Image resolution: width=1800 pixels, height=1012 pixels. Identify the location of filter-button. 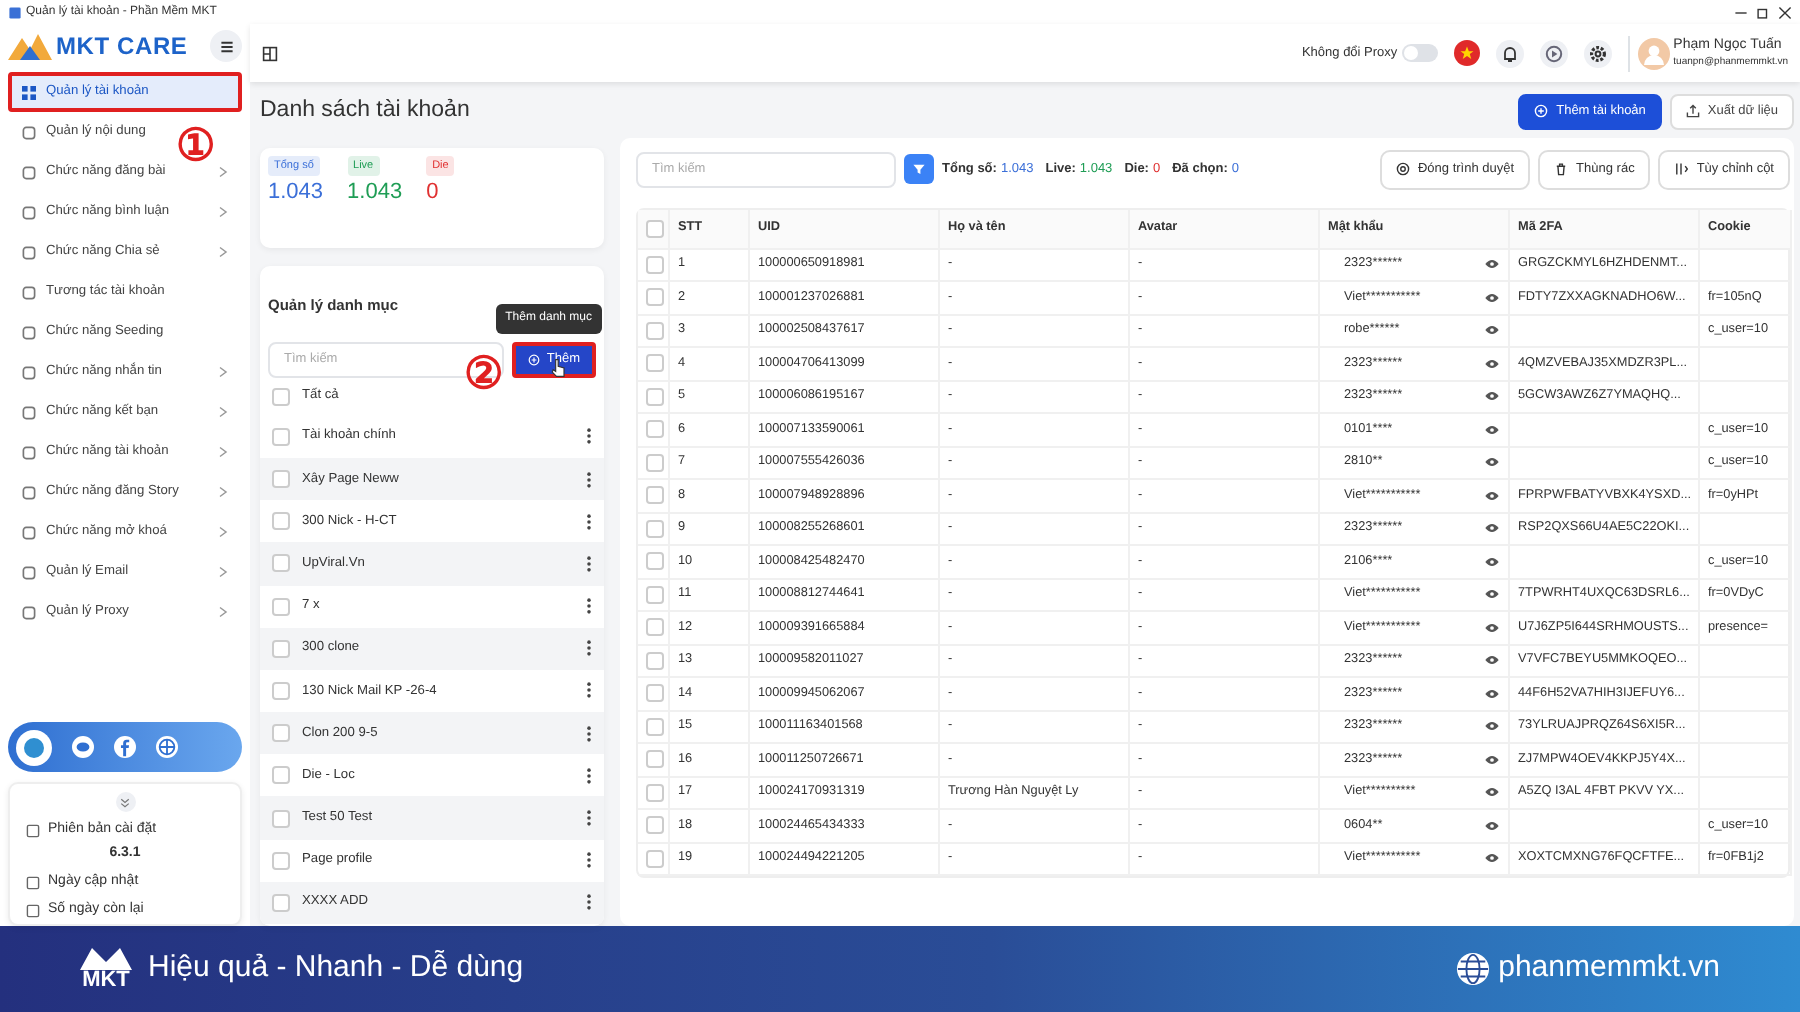
(919, 169).